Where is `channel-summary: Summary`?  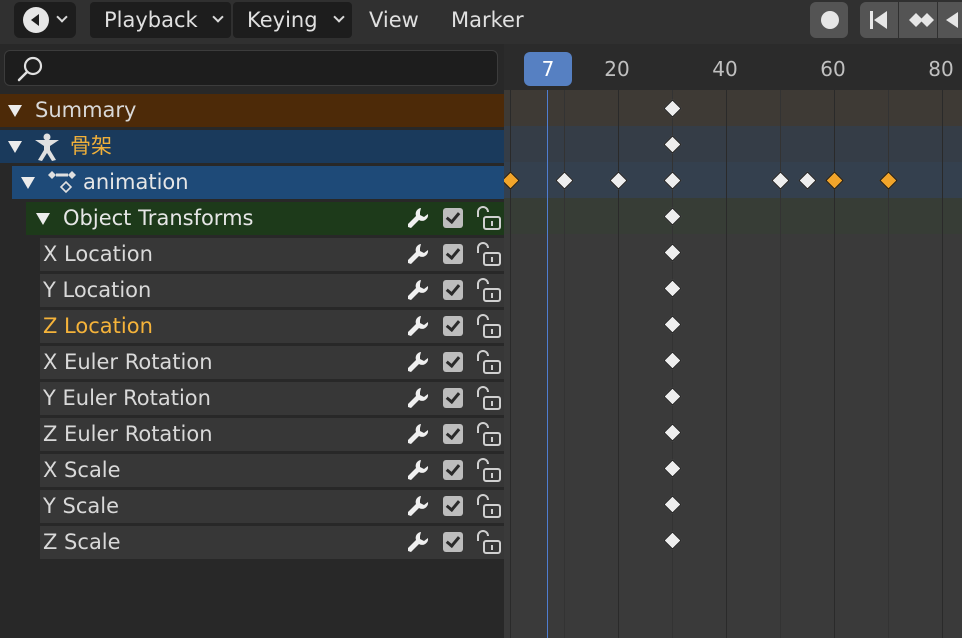 channel-summary: Summary is located at coordinates (252, 110).